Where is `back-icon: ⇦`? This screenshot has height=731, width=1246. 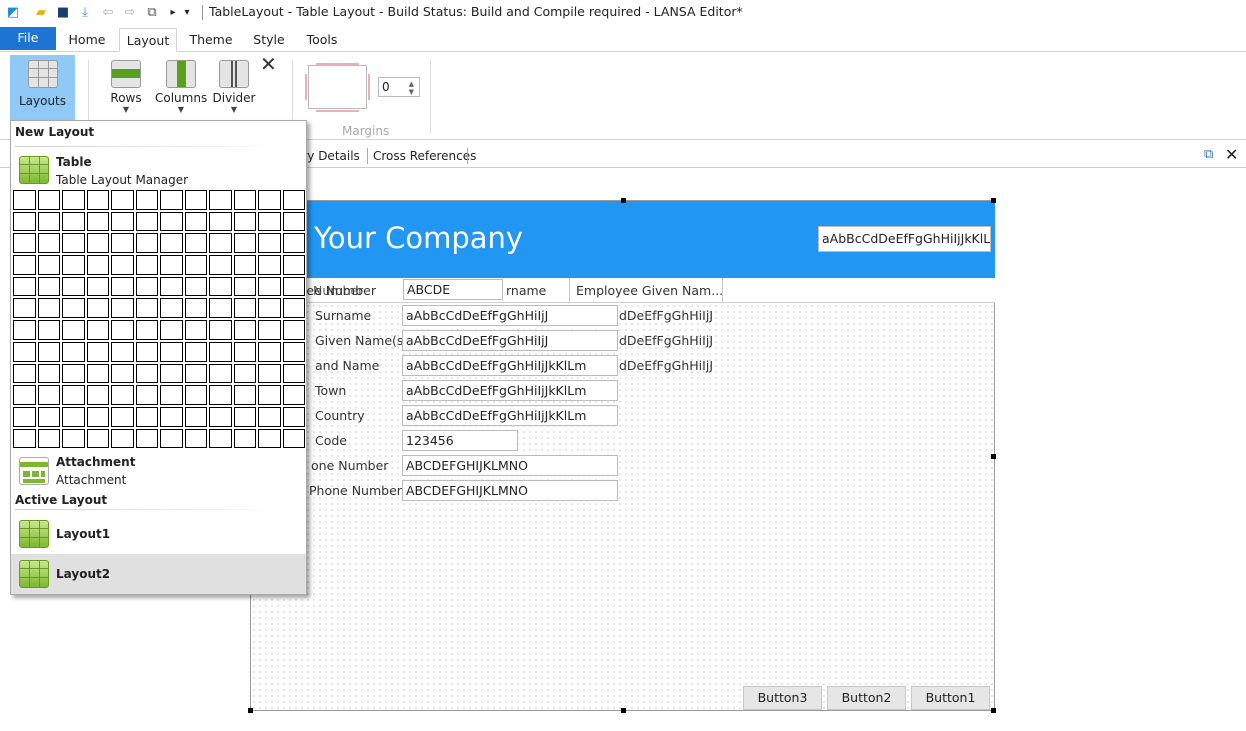
back-icon: ⇦ is located at coordinates (108, 13).